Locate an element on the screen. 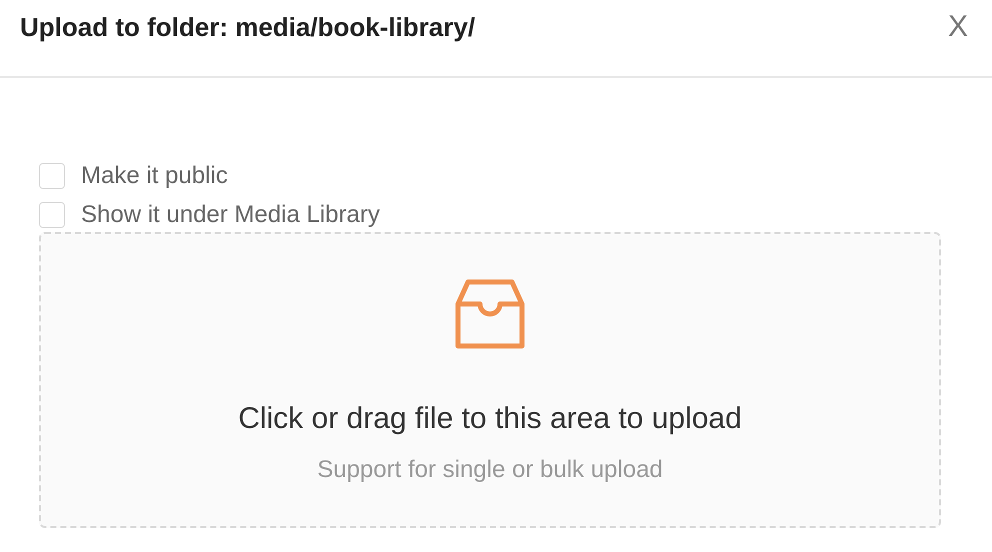  dropzone-hint: Support for single or bulk upload is located at coordinates (490, 470).